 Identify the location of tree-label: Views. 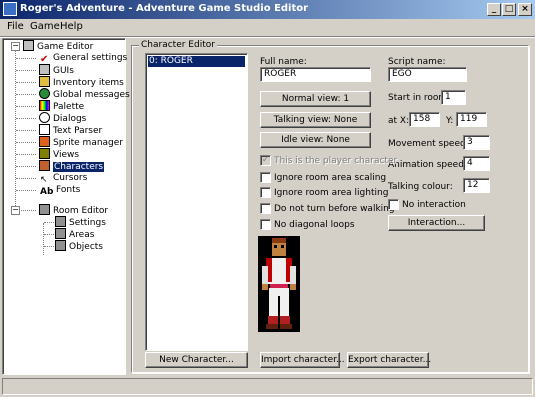
(66, 155).